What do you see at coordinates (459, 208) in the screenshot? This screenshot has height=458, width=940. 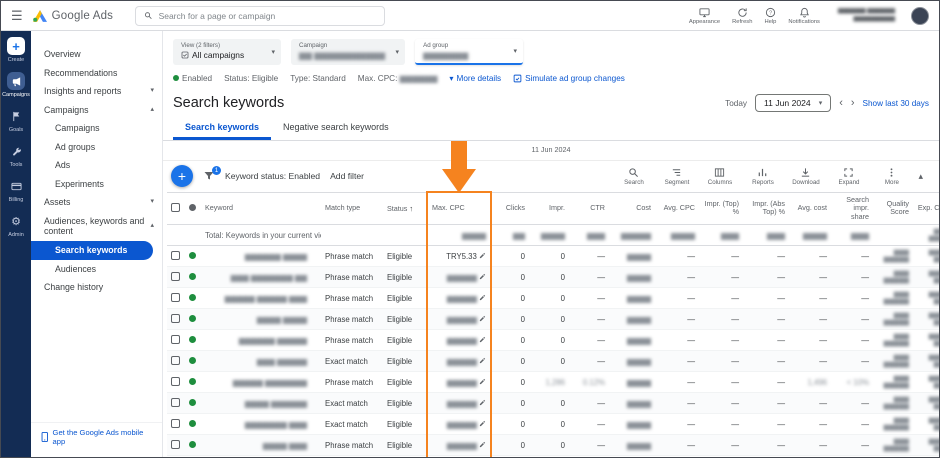 I see `col-max-cpc: Max. CPC` at bounding box center [459, 208].